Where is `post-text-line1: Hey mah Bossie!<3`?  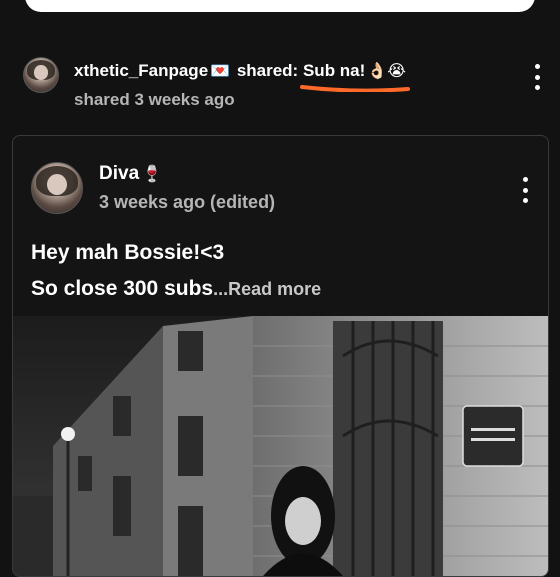
post-text-line1: Hey mah Bossie!<3 is located at coordinates (128, 252).